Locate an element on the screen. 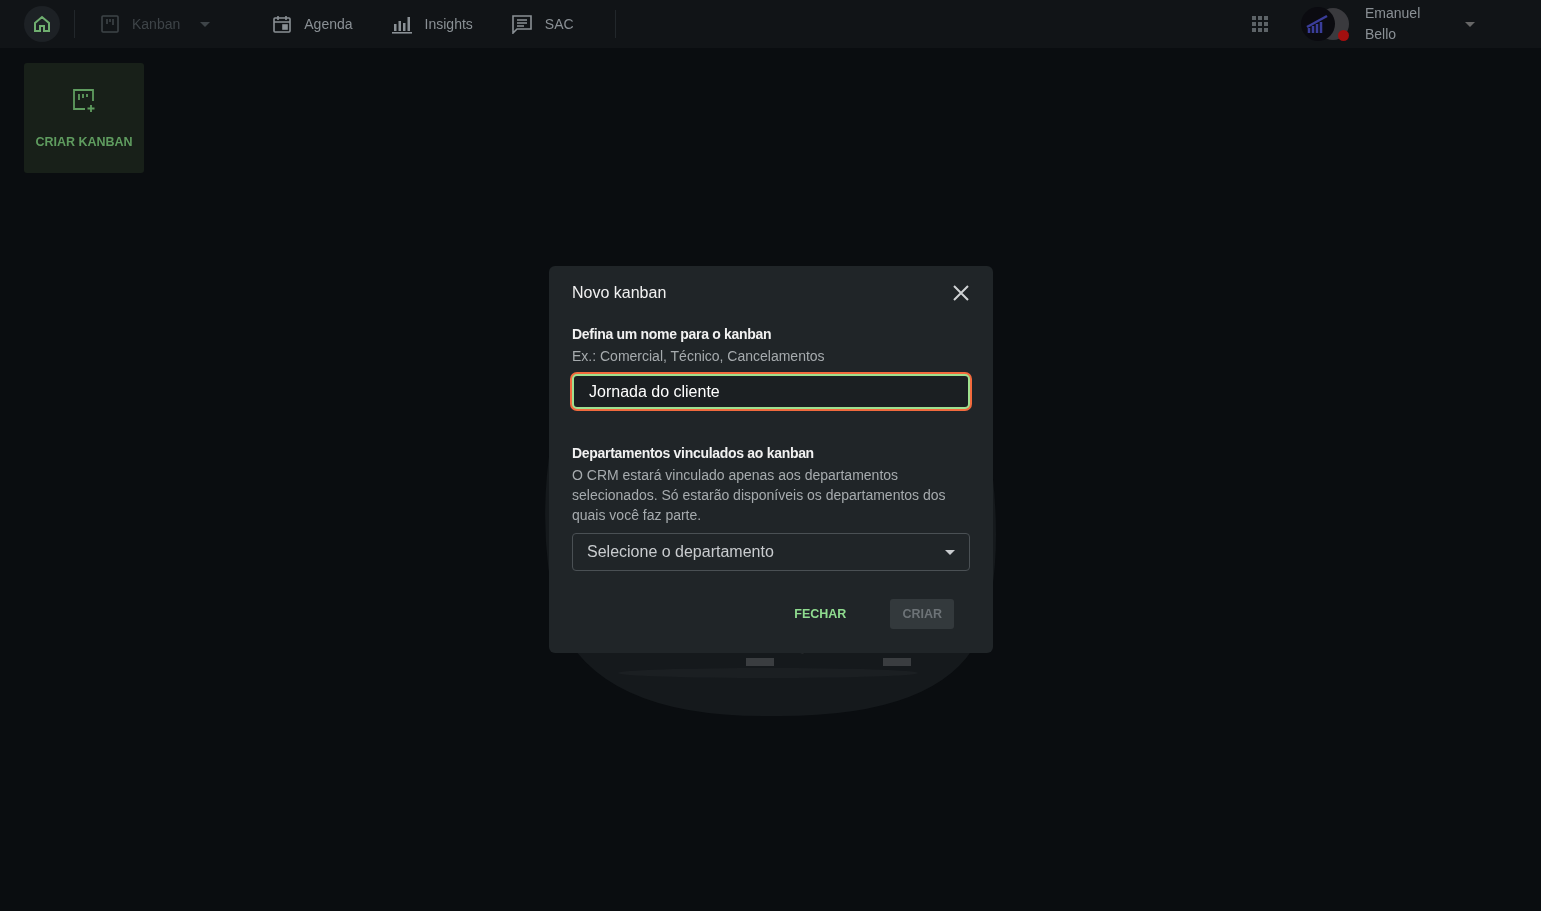 The height and width of the screenshot is (911, 1541). dialog-title: Novo kanban is located at coordinates (619, 293).